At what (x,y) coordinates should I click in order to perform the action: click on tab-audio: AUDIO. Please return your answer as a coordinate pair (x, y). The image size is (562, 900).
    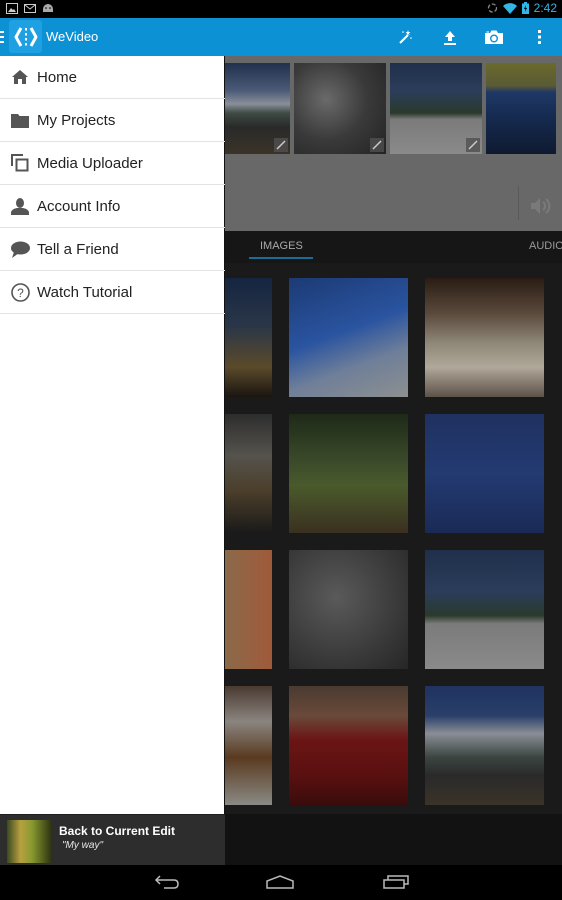
    Looking at the image, I should click on (545, 246).